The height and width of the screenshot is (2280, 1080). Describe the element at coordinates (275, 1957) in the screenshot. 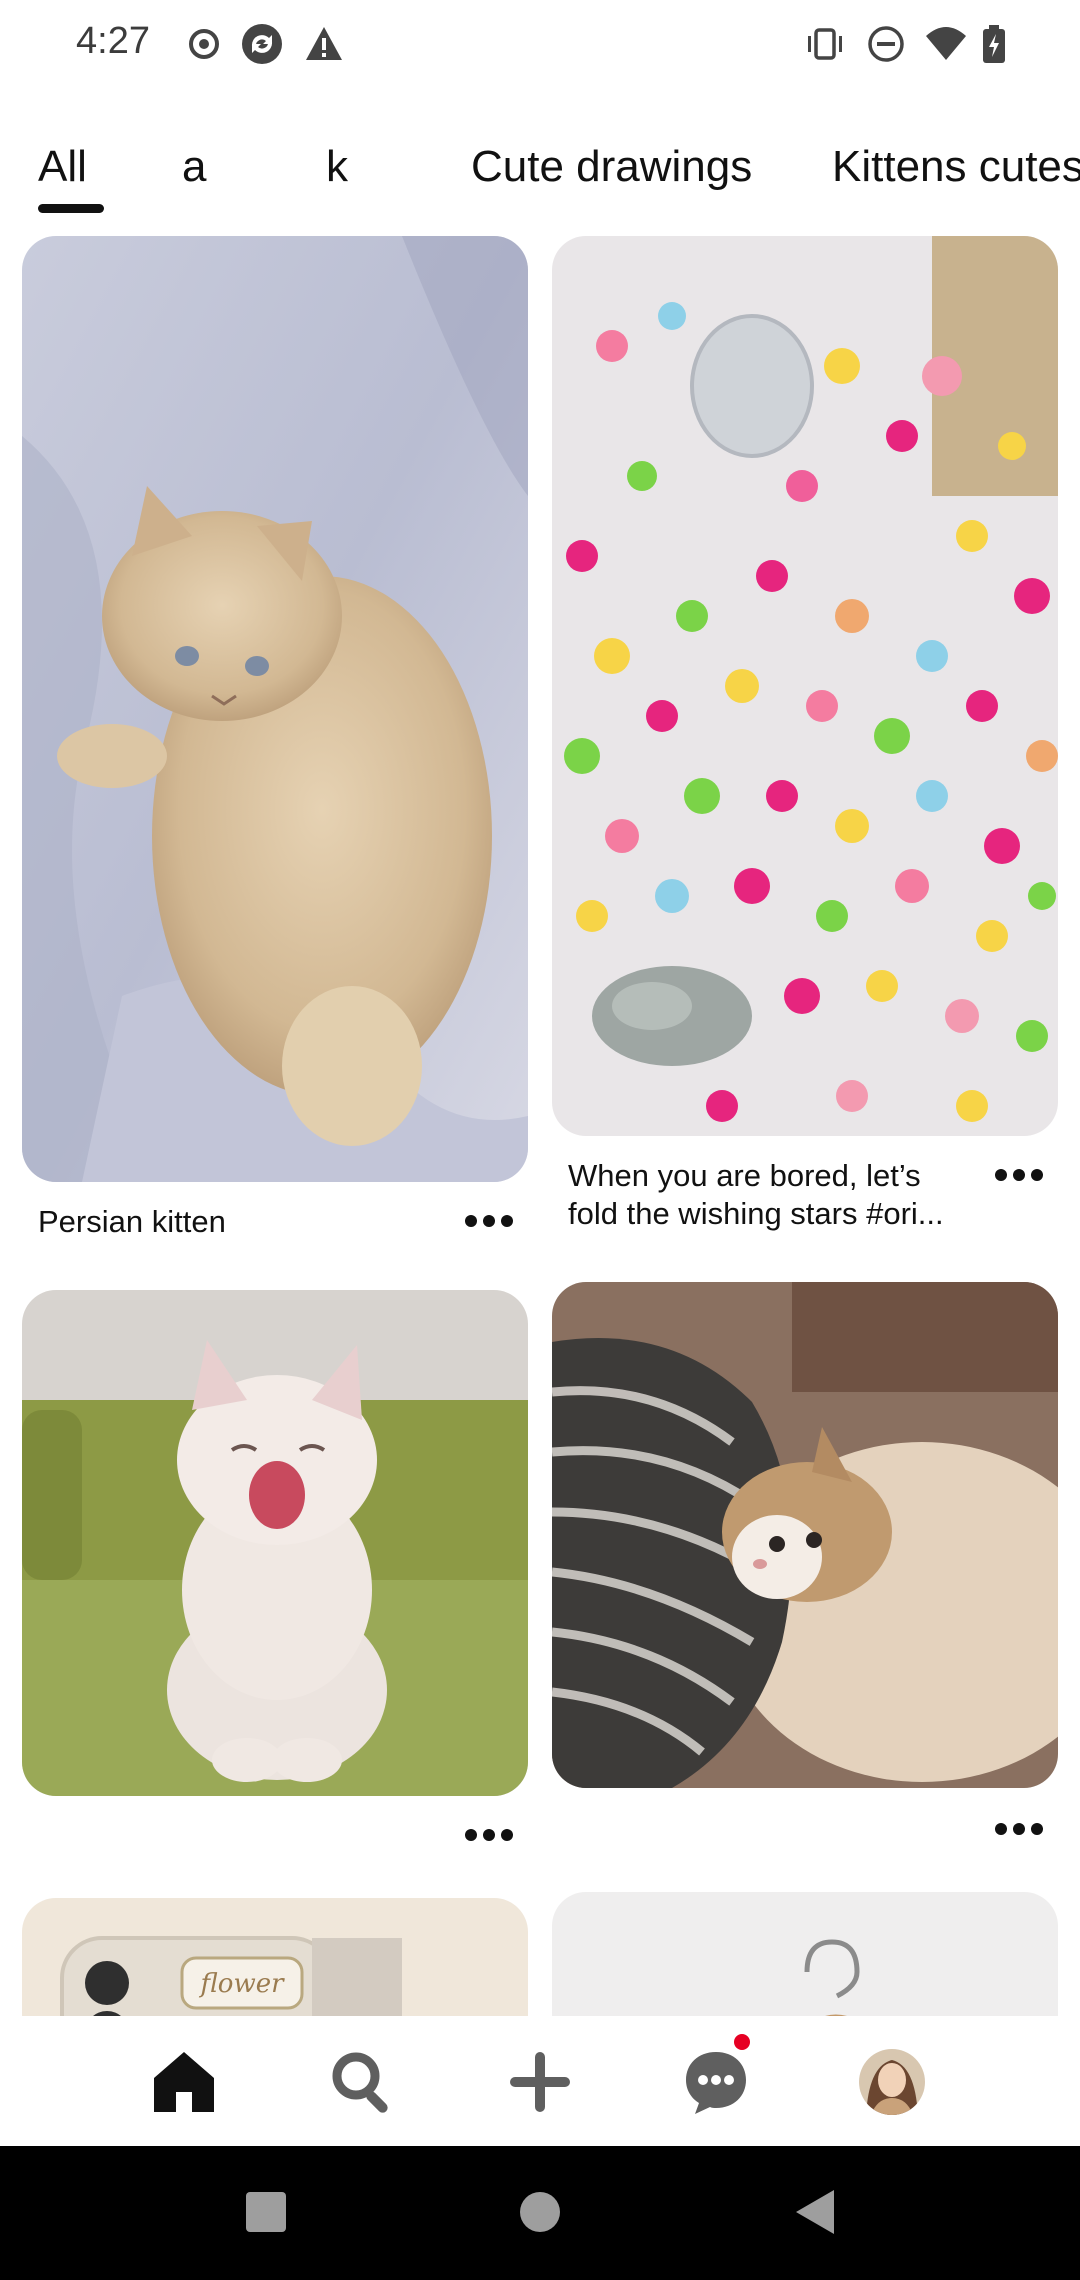

I see `pin-image-phone-case: flower` at that location.